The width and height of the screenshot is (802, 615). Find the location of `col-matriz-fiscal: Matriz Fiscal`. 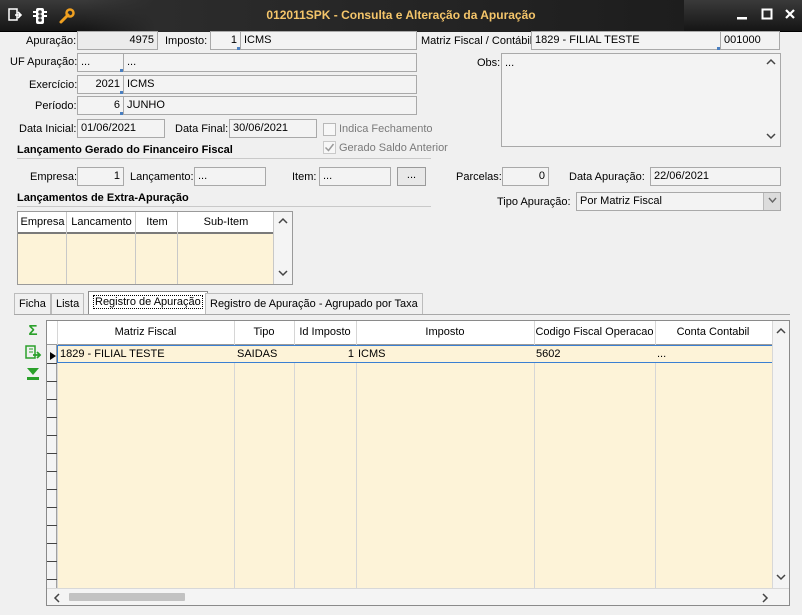

col-matriz-fiscal: Matriz Fiscal is located at coordinates (145, 332).